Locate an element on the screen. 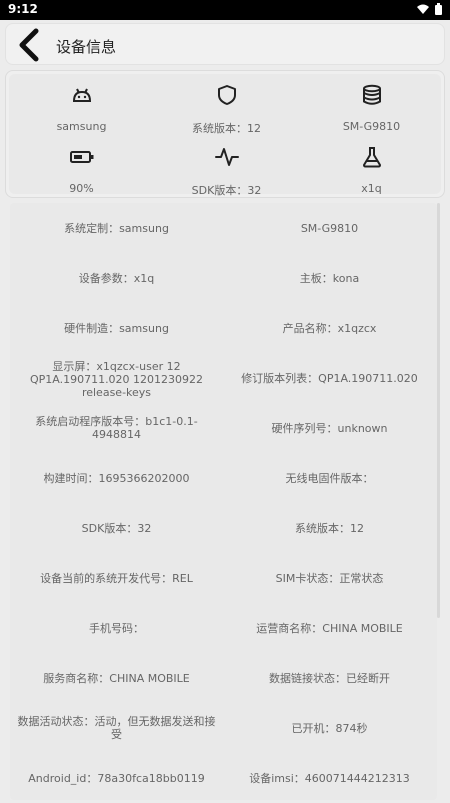 This screenshot has height=803, width=450. summary-battery-label: 90% is located at coordinates (81, 188).